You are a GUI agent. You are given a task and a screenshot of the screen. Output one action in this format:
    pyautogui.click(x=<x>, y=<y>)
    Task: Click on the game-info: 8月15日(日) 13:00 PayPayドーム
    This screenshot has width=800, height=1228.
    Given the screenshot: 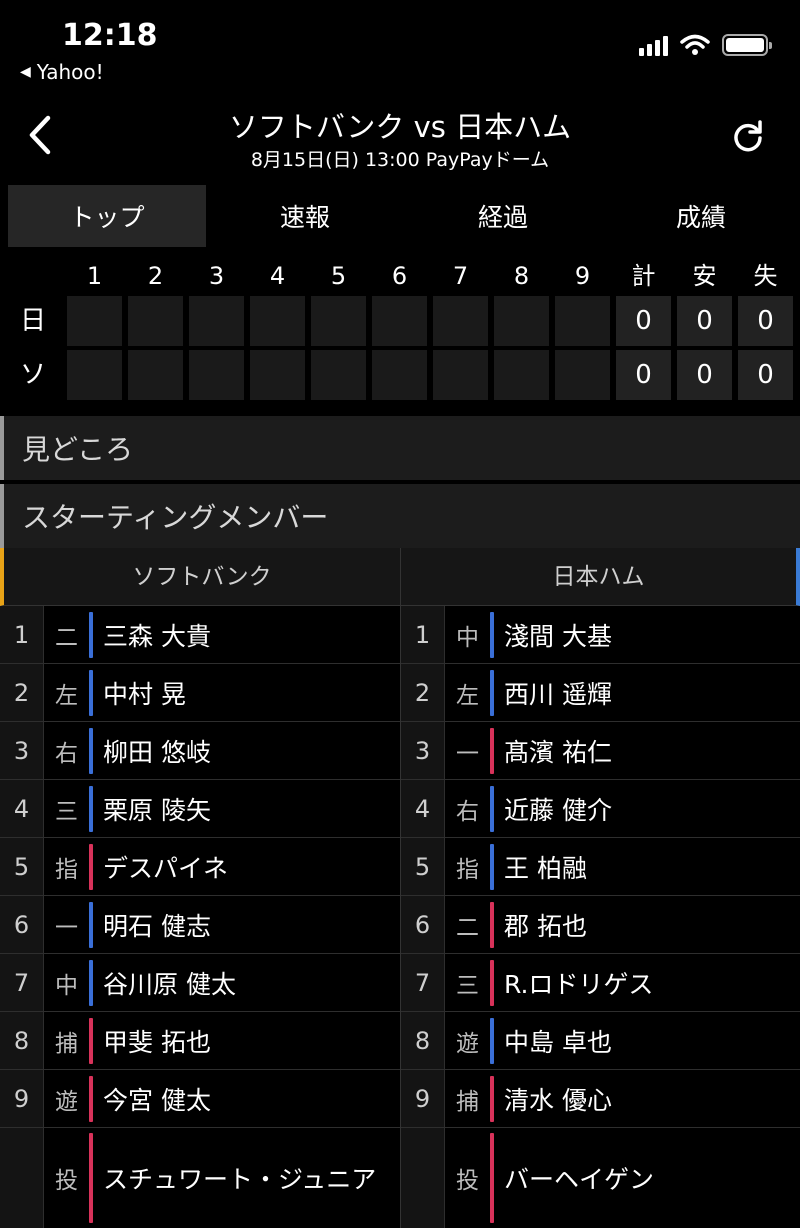 What is the action you would take?
    pyautogui.click(x=400, y=160)
    